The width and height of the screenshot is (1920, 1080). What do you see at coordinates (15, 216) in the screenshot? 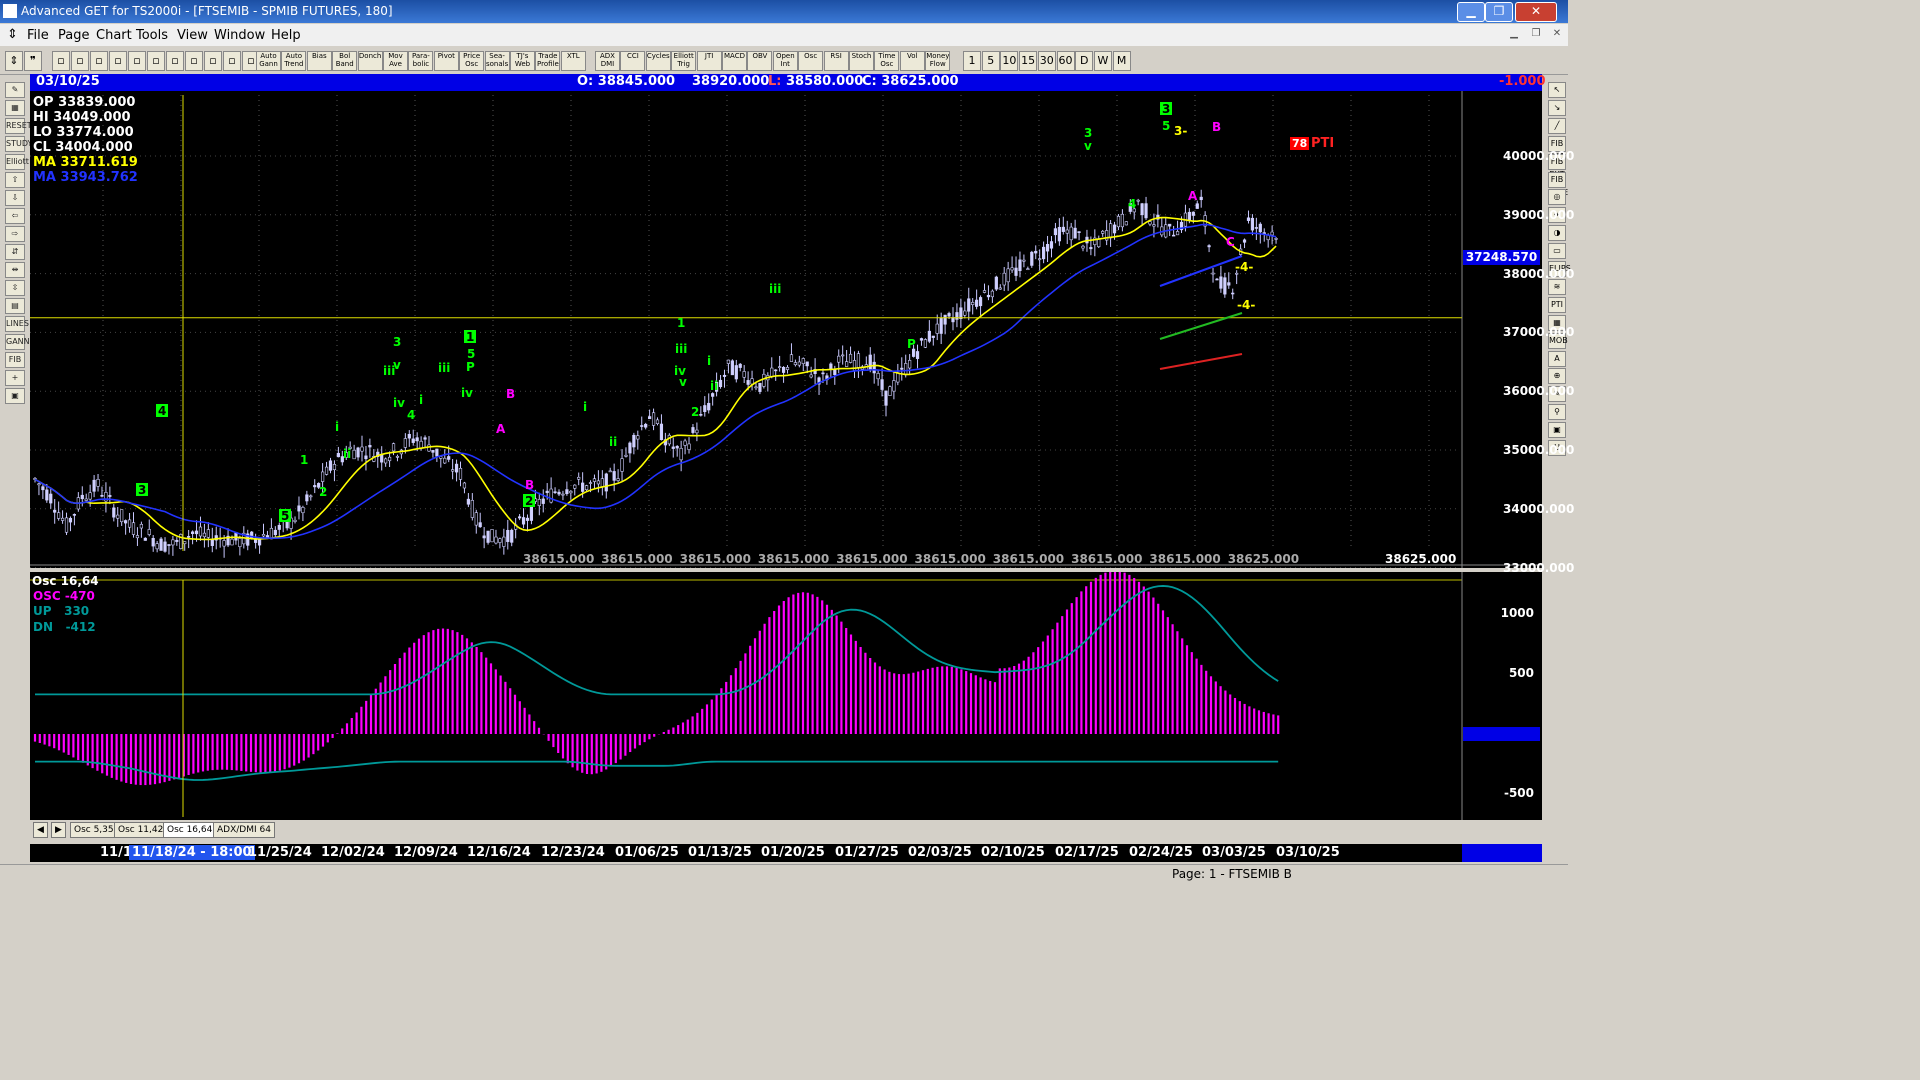
I see `left-tool-icon: ⇦` at bounding box center [15, 216].